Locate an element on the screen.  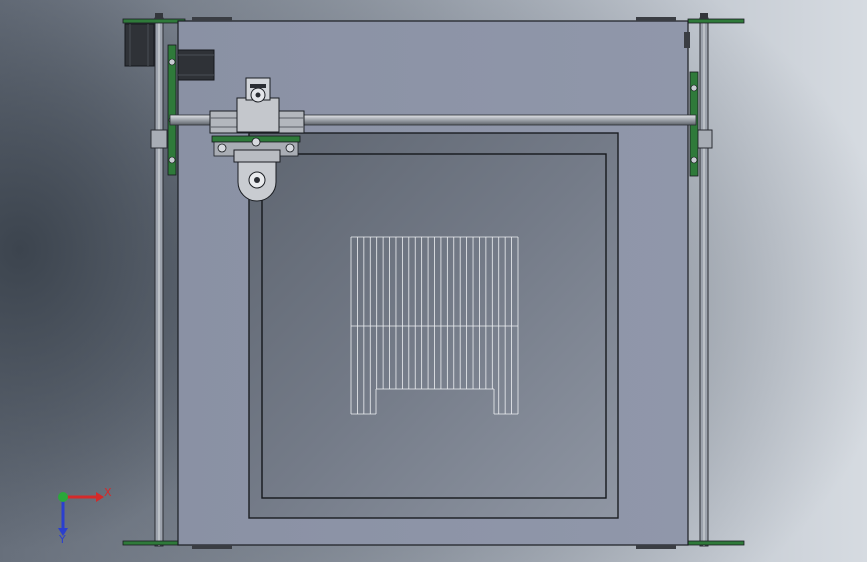
end-plate-top-right is located at coordinates (716, 18).